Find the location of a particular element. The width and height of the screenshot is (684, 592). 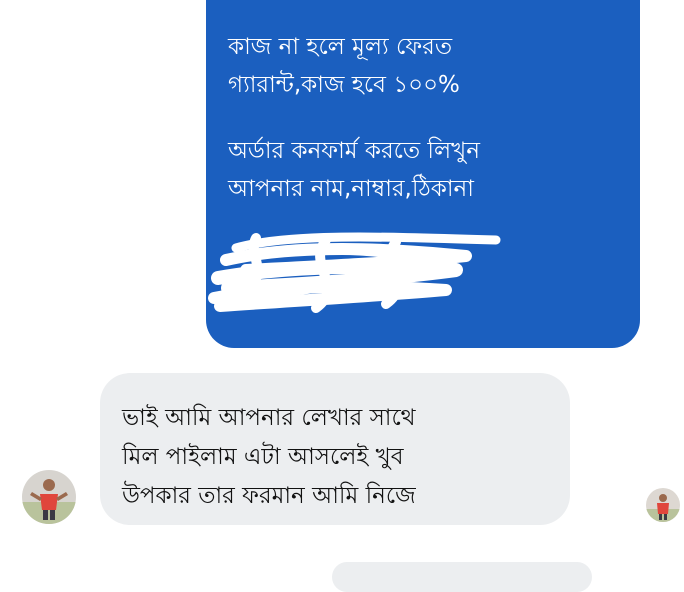

sent-message-line: অর্ডার কনফার্ম করতে লিখুন is located at coordinates (354, 151).